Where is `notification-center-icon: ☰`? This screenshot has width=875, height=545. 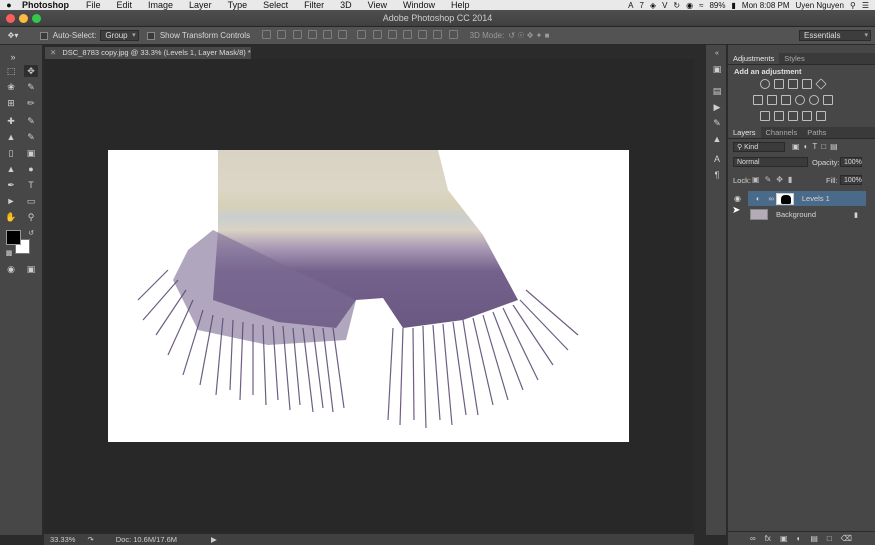 notification-center-icon: ☰ is located at coordinates (865, 5).